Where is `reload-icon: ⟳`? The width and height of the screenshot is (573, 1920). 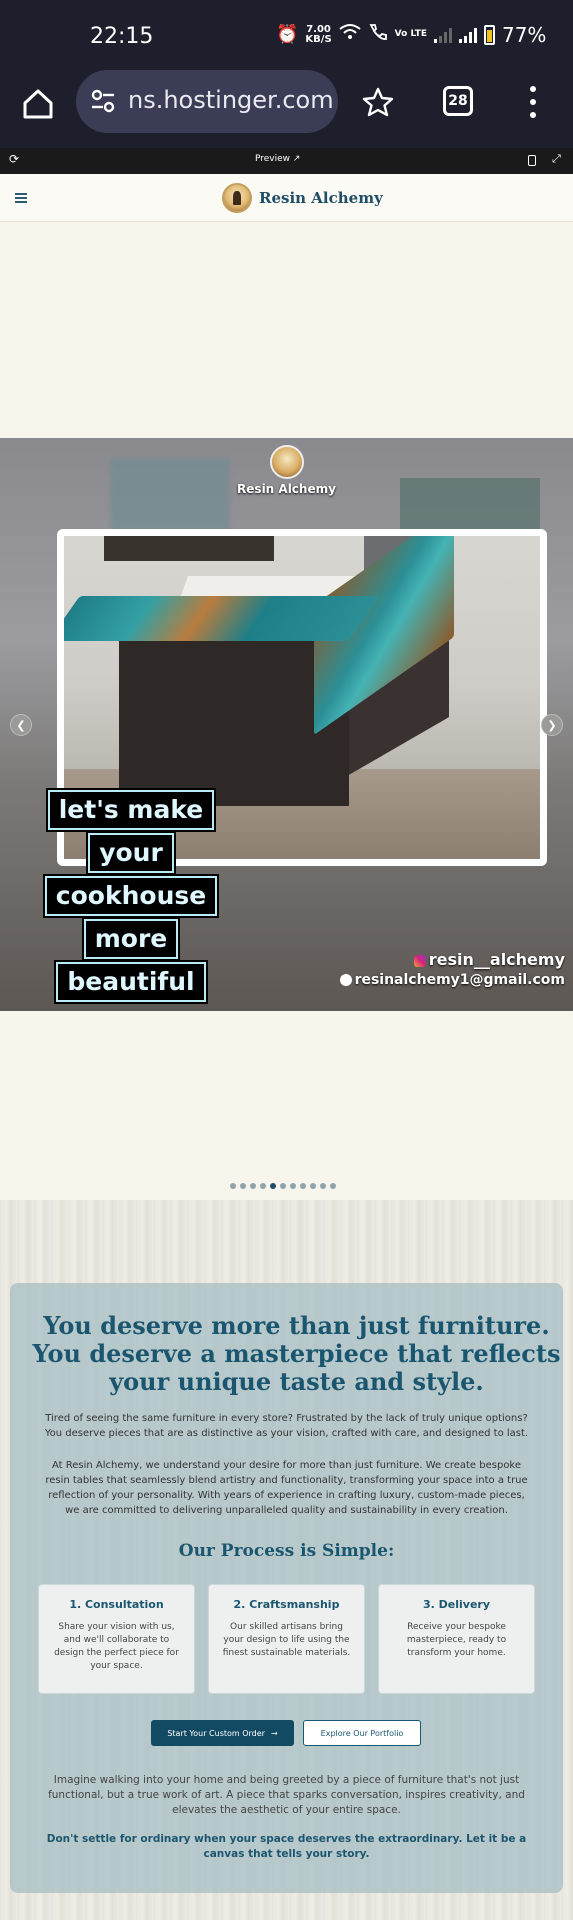 reload-icon: ⟳ is located at coordinates (14, 159).